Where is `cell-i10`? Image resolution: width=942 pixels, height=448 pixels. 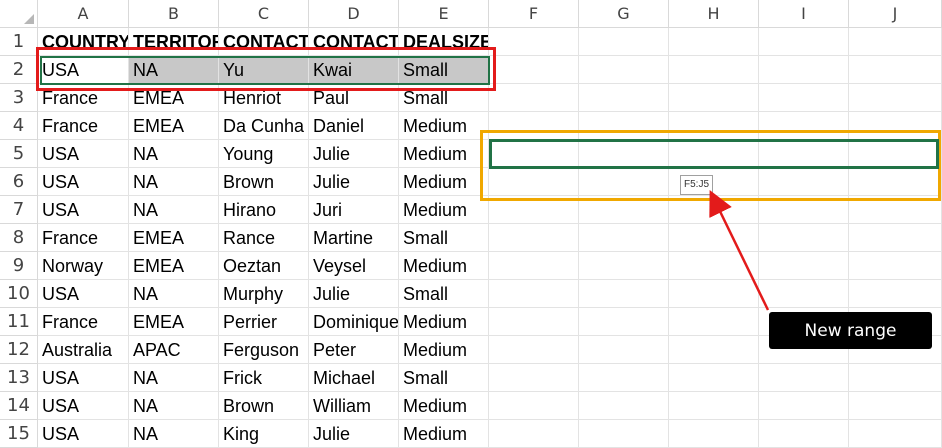
cell-i10 is located at coordinates (804, 294).